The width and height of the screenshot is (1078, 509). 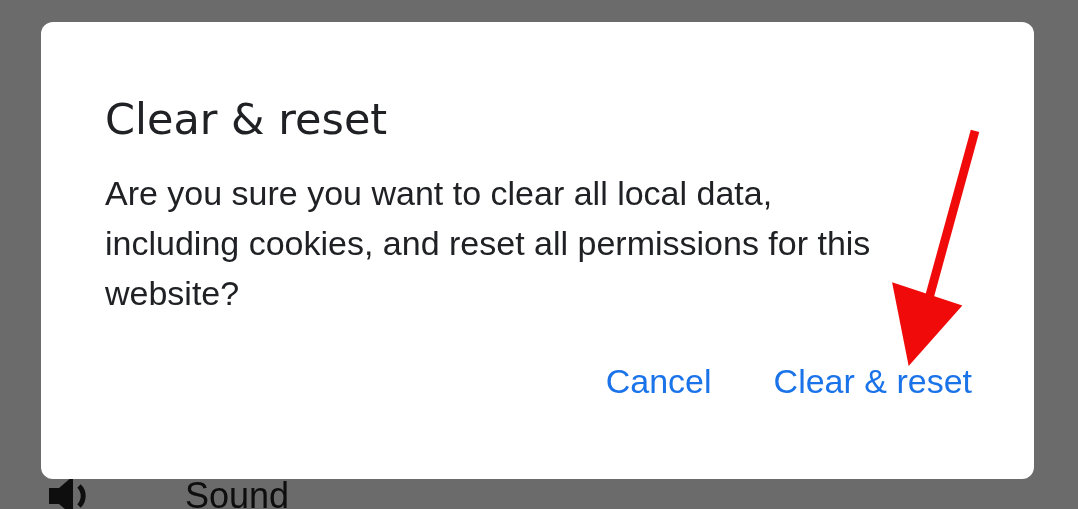 I want to click on dialog-title: Clear & reset, so click(x=247, y=120).